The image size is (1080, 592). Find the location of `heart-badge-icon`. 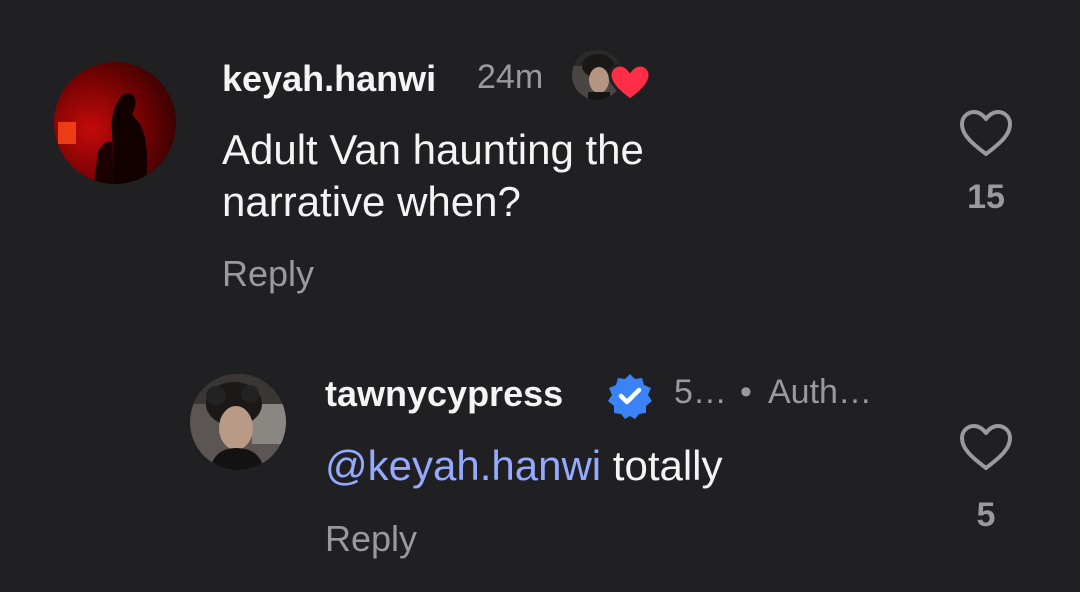

heart-badge-icon is located at coordinates (630, 82).